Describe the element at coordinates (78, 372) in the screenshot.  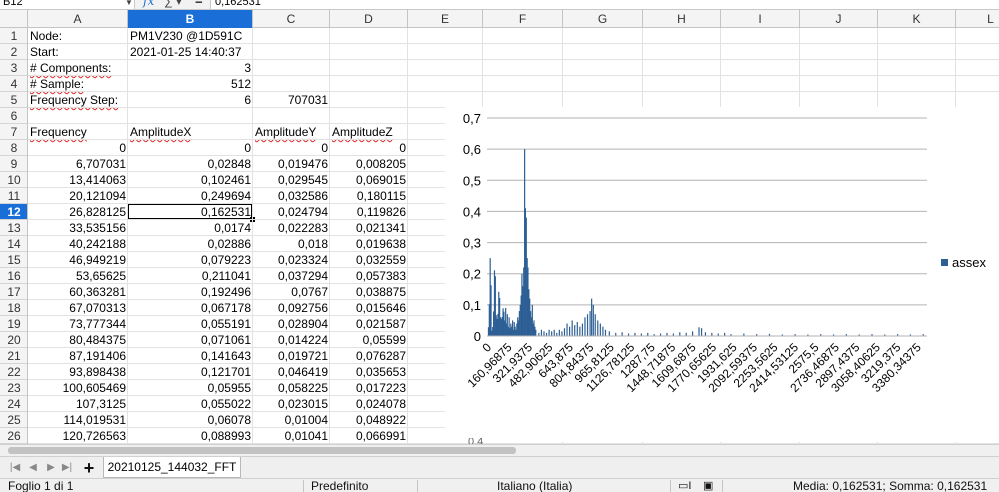
I see `cell-a22: 93,898438` at that location.